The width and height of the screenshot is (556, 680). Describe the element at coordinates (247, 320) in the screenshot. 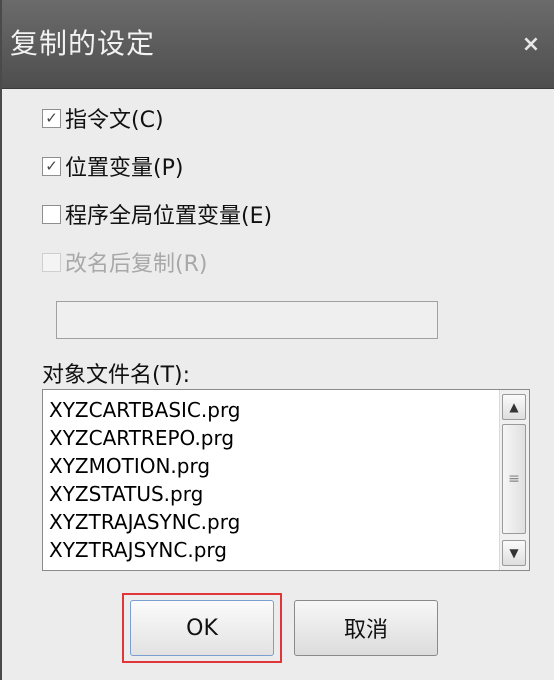

I see `rename-input` at that location.